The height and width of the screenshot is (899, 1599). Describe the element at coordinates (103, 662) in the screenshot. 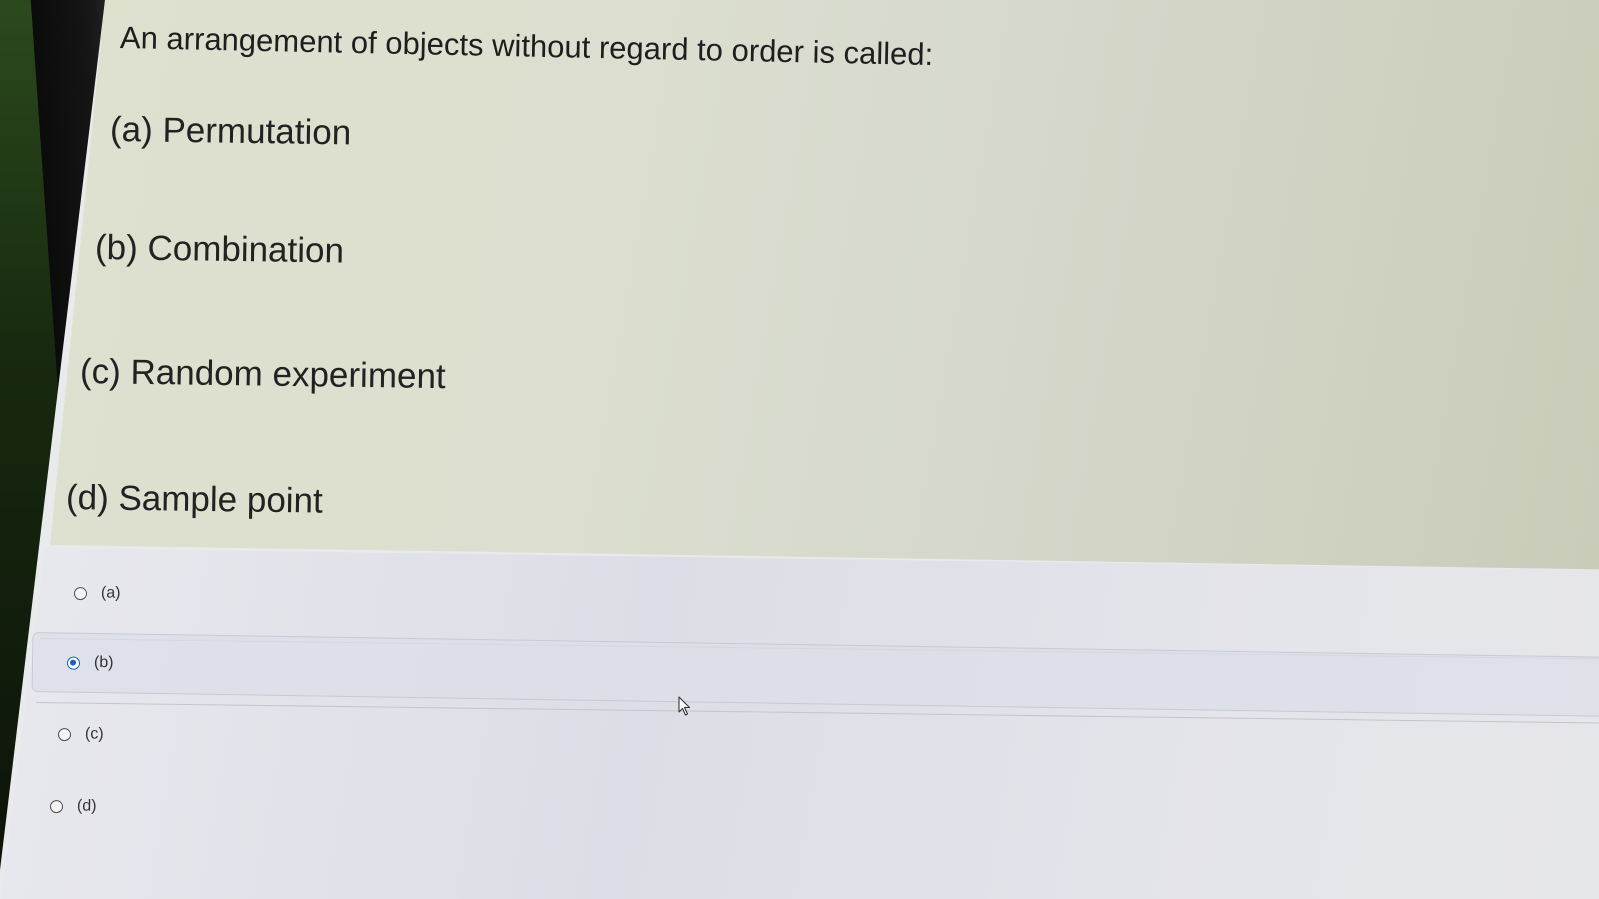

I see `answer-label-b: (b)` at that location.